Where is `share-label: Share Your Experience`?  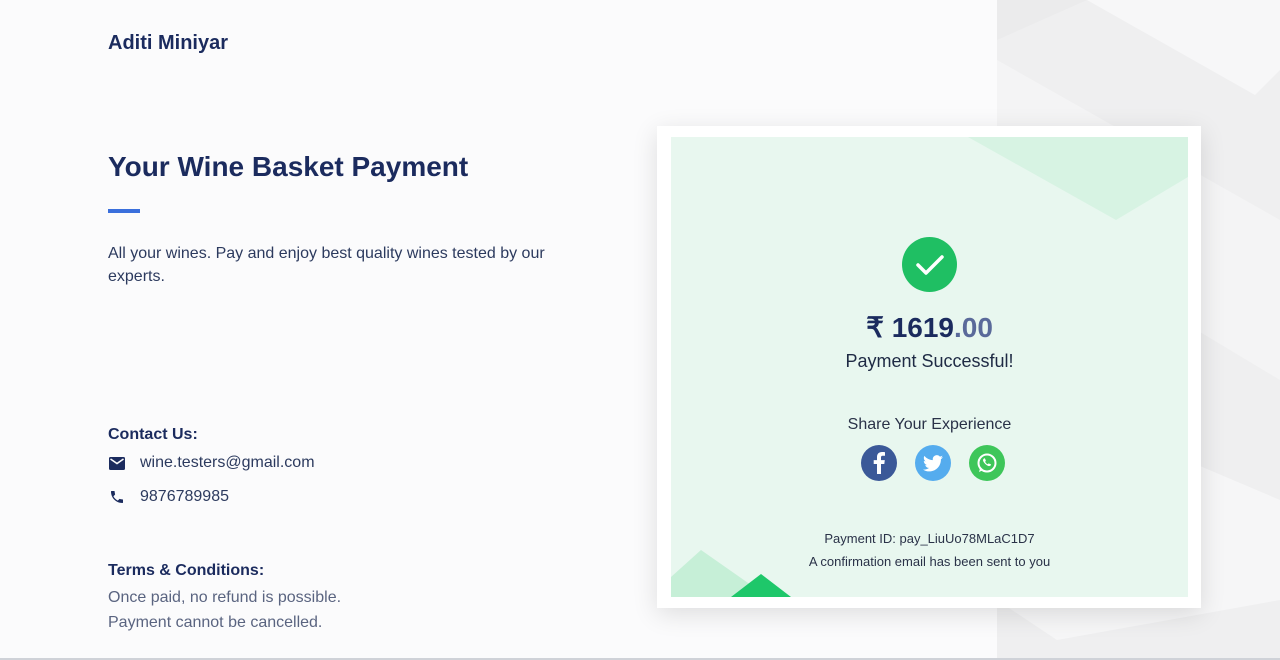 share-label: Share Your Experience is located at coordinates (929, 424).